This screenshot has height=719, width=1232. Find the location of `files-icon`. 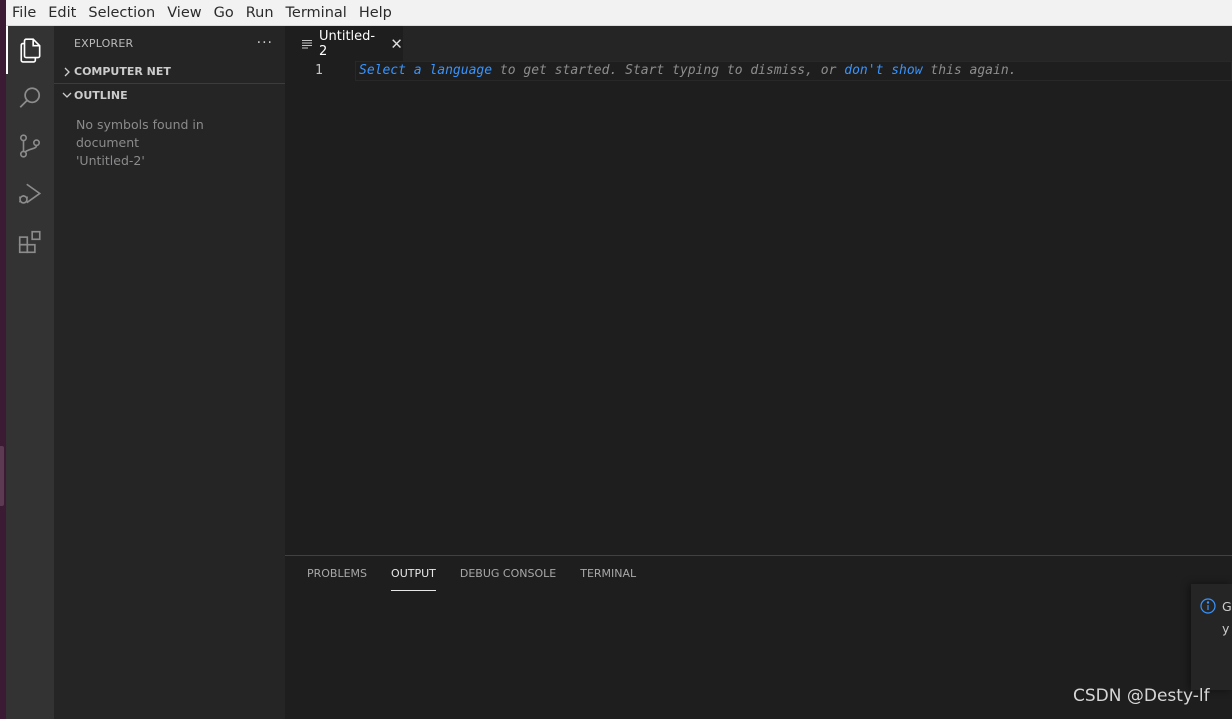

files-icon is located at coordinates (30, 50).